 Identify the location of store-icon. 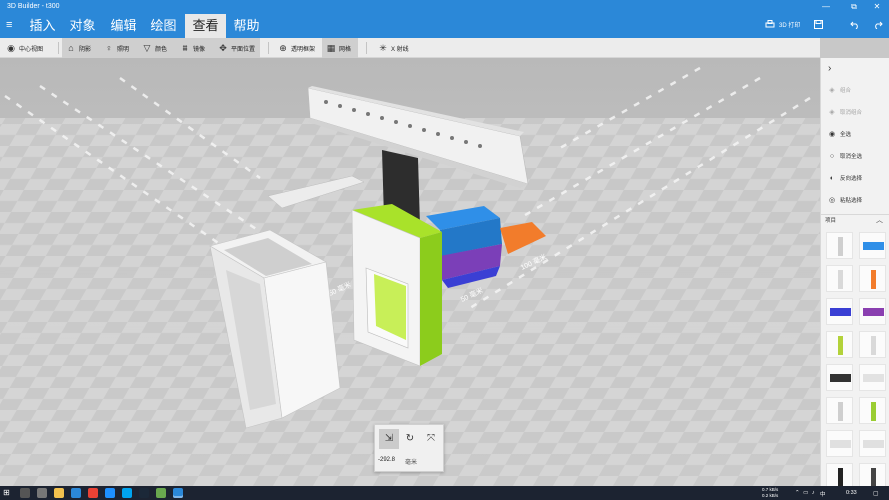
(127, 493).